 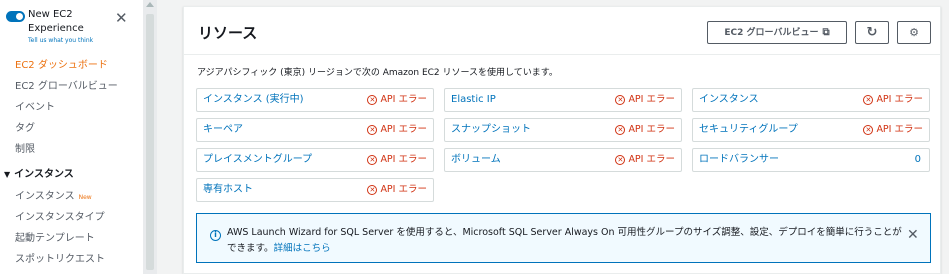 I want to click on sidebar-item-events: イベント, so click(x=71, y=107).